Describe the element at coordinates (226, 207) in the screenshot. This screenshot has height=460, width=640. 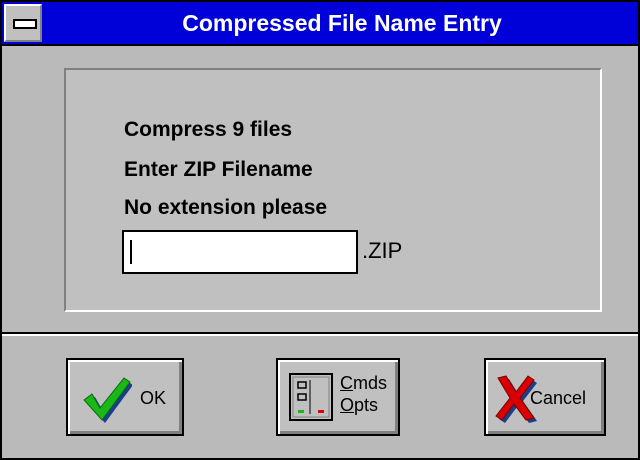
I see `extension-note-text: No extension please` at that location.